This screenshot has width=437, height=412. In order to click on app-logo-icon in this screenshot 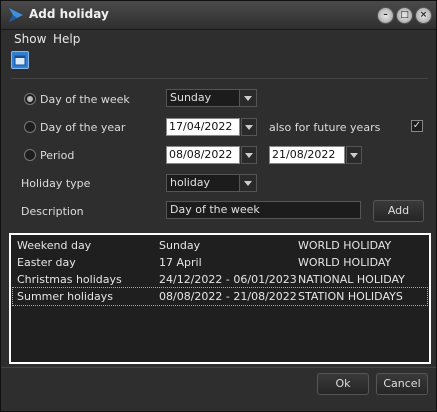, I will do `click(16, 15)`.